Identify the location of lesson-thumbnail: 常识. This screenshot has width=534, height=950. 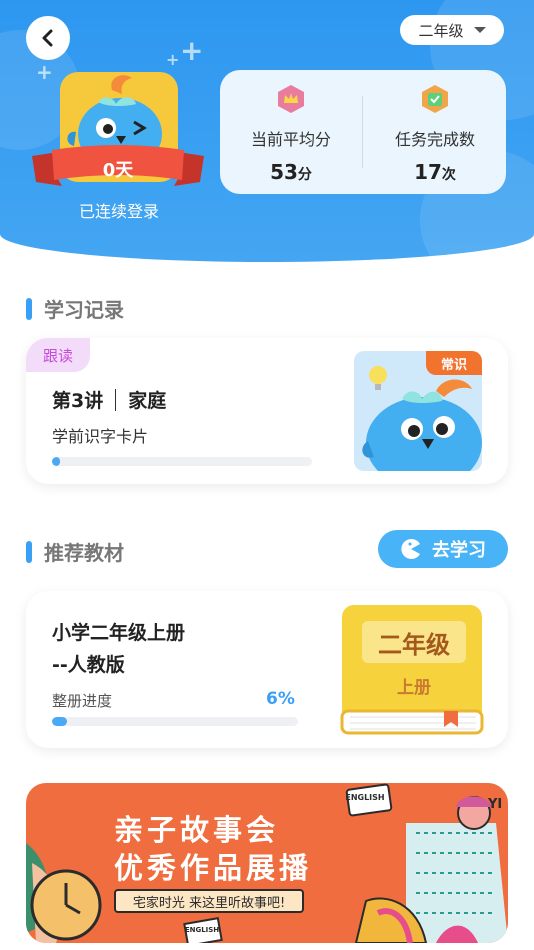
(418, 411).